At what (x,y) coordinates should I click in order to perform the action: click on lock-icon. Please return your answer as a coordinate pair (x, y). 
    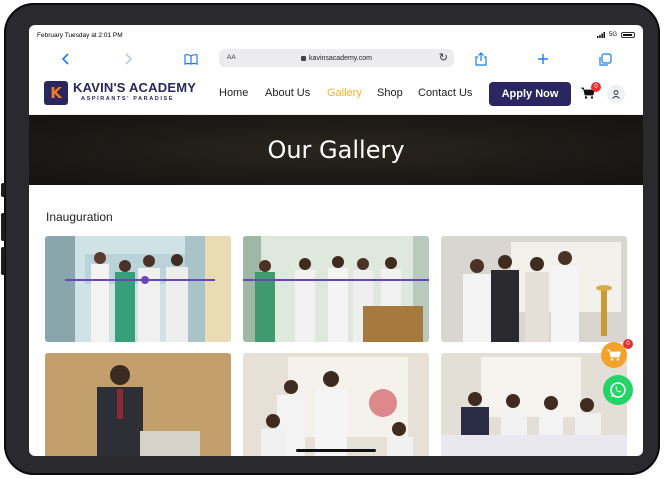
    Looking at the image, I should click on (304, 58).